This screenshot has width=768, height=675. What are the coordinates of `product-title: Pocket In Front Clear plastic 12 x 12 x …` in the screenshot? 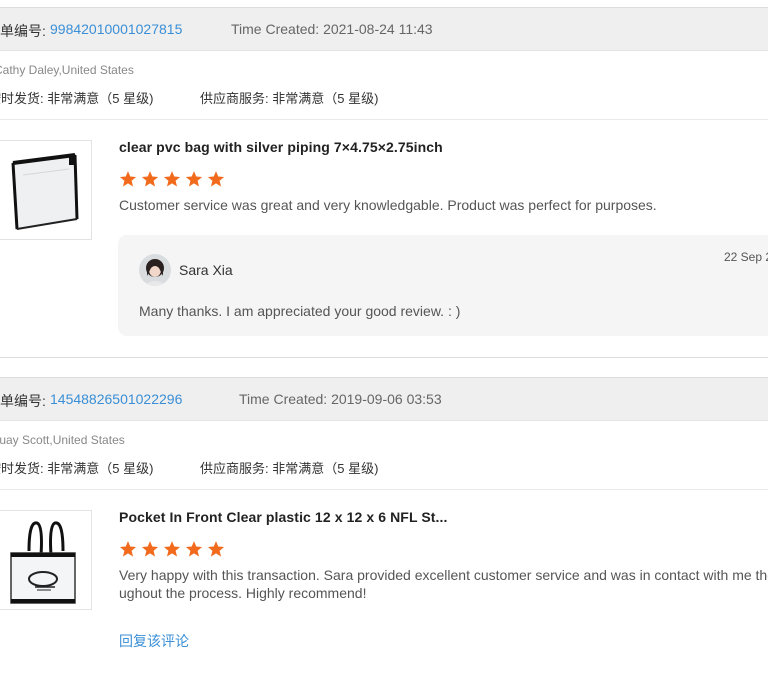 It's located at (283, 517).